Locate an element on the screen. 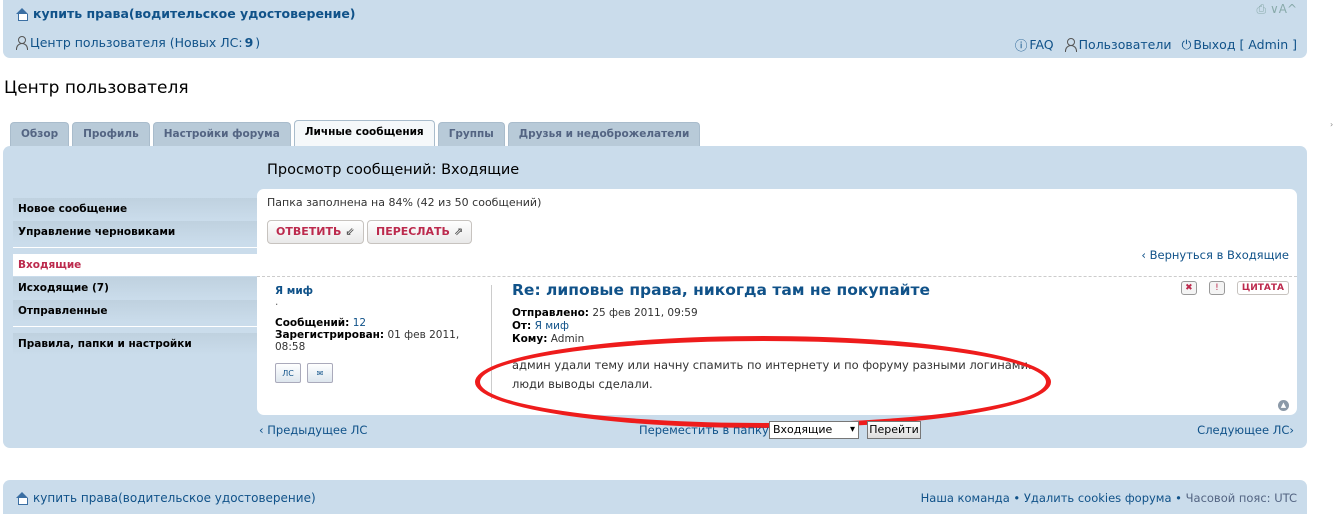  next-label: Следующее ЛС is located at coordinates (1243, 430).